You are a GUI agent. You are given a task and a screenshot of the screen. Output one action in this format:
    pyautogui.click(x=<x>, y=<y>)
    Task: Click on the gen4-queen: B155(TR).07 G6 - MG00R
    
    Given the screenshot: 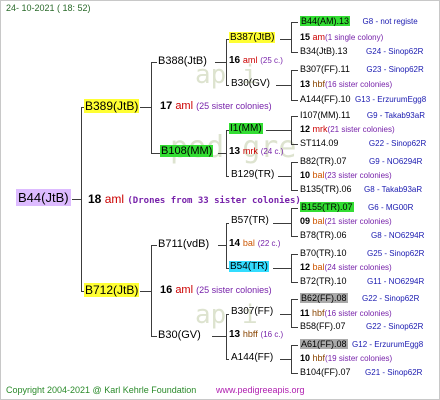 What is the action you would take?
    pyautogui.click(x=357, y=207)
    